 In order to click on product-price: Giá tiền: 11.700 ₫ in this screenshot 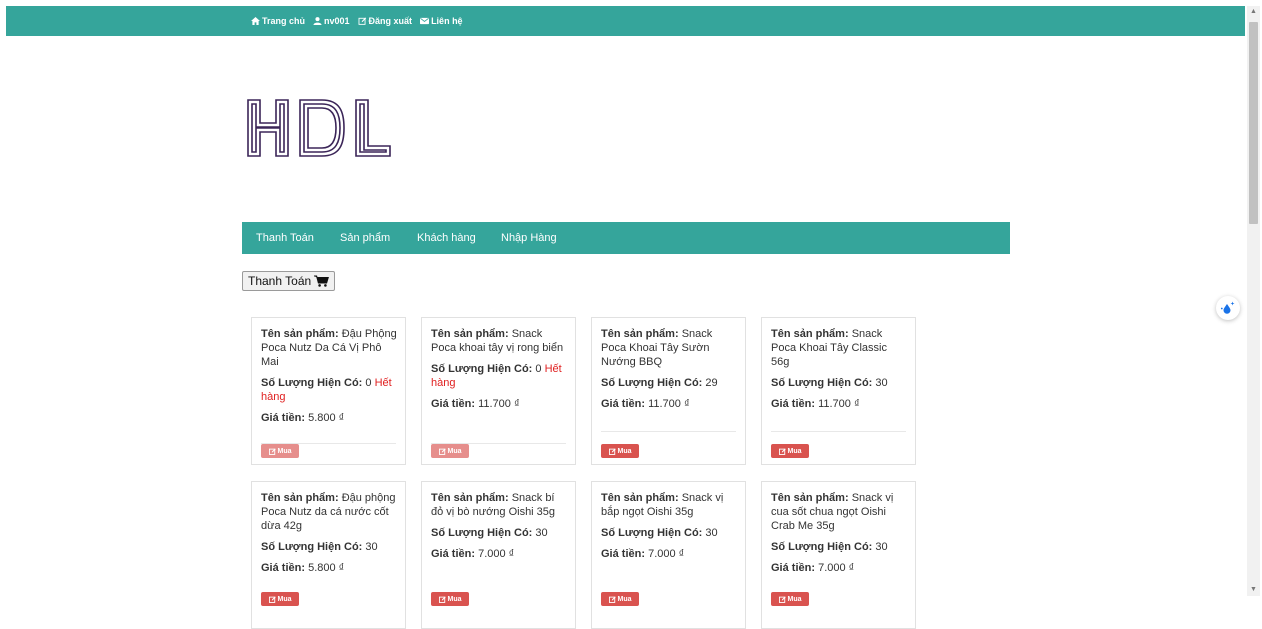, I will do `click(499, 404)`.